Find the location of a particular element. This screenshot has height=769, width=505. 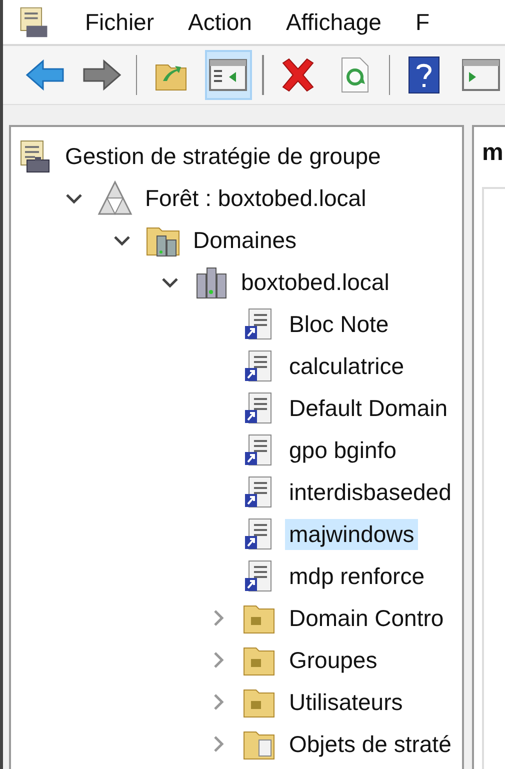

tree-item: calculatrice is located at coordinates (346, 366).